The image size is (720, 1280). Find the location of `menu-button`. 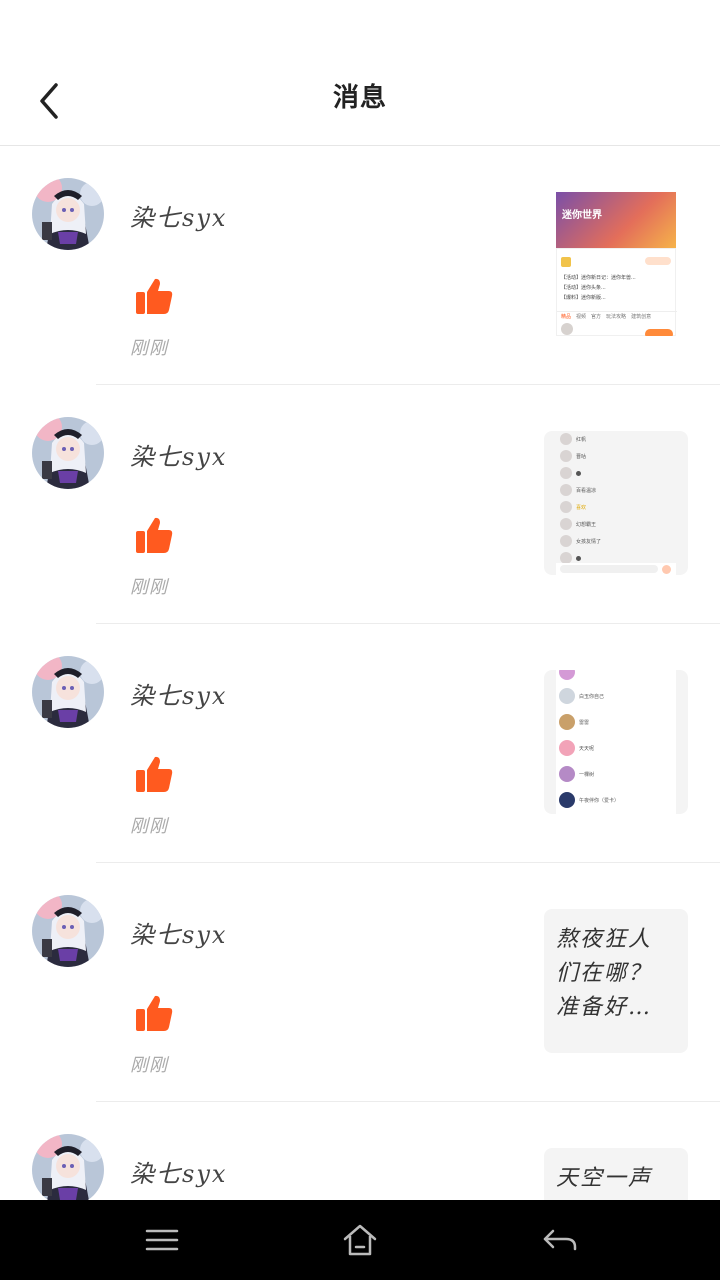

menu-button is located at coordinates (162, 1240).